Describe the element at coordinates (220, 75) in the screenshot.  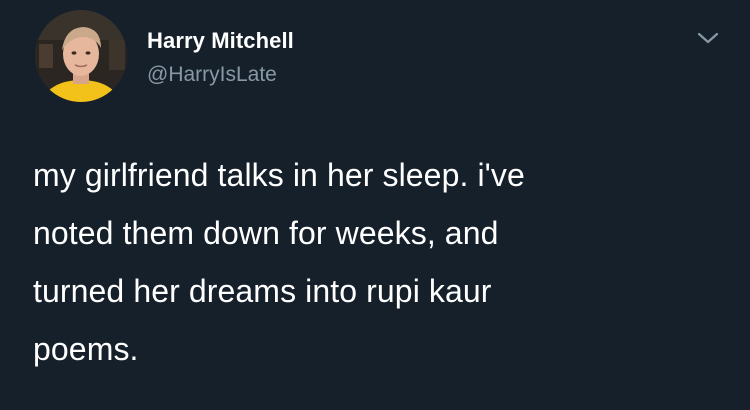
I see `author-handle: @HarryIsLate` at that location.